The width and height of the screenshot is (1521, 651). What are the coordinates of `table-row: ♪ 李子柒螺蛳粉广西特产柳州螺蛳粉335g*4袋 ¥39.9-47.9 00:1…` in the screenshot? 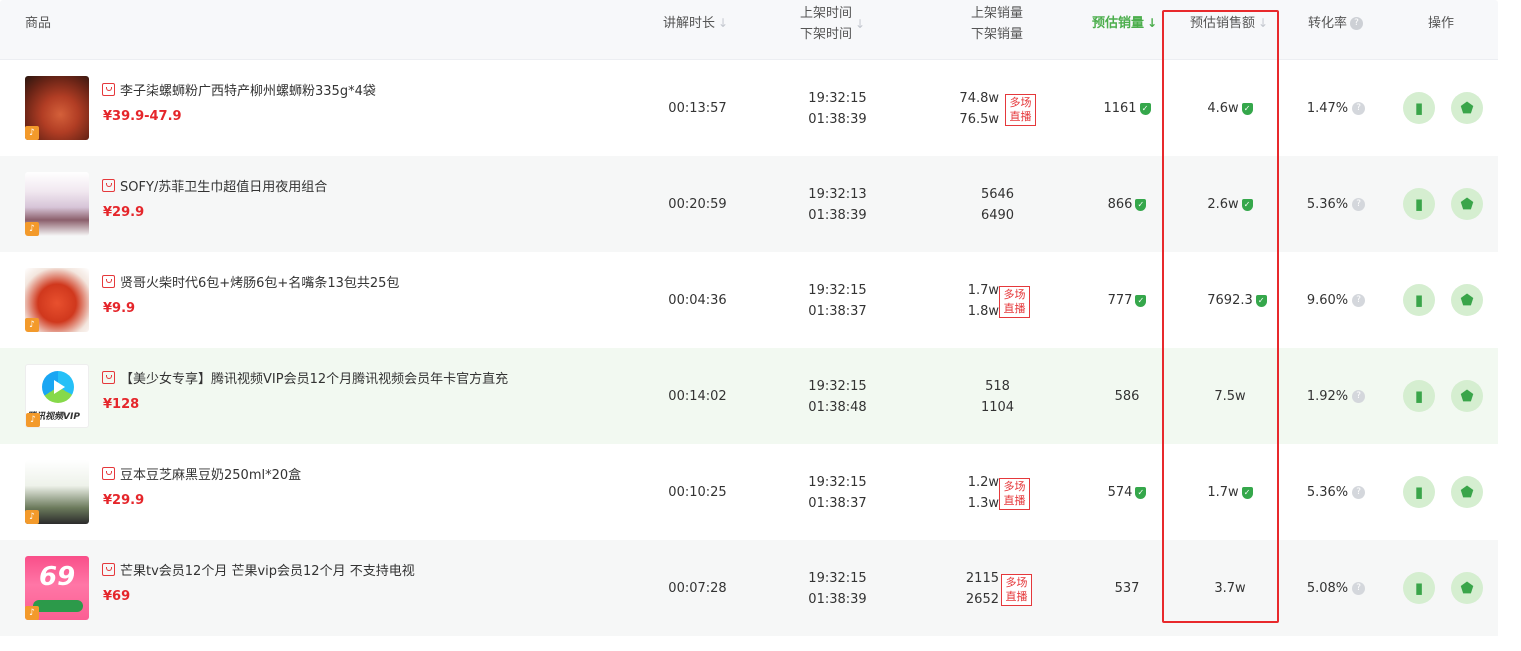 It's located at (749, 108).